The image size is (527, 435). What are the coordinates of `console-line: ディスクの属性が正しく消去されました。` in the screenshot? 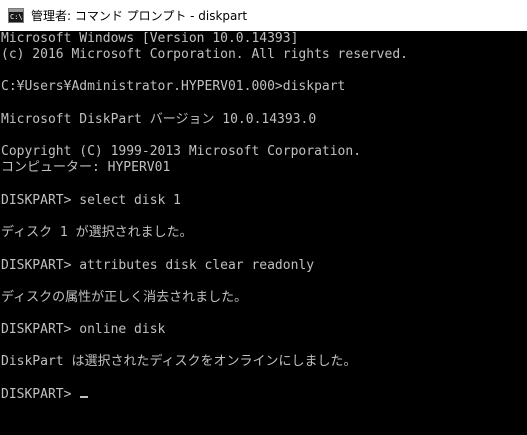 It's located at (124, 297).